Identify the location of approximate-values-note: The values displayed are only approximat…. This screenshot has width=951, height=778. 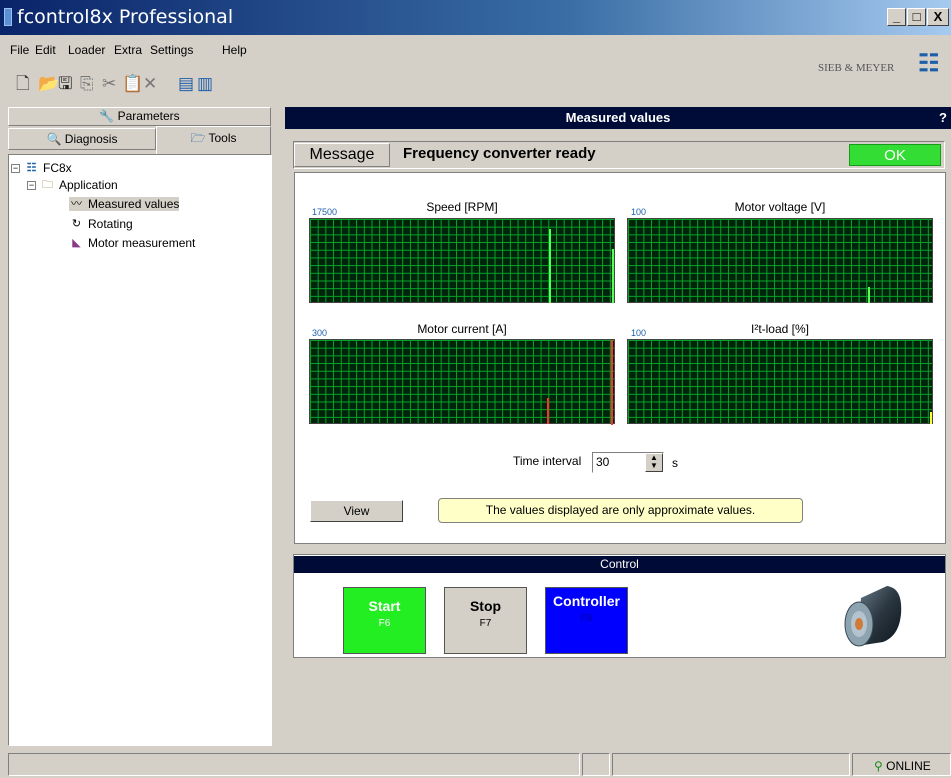
(620, 510).